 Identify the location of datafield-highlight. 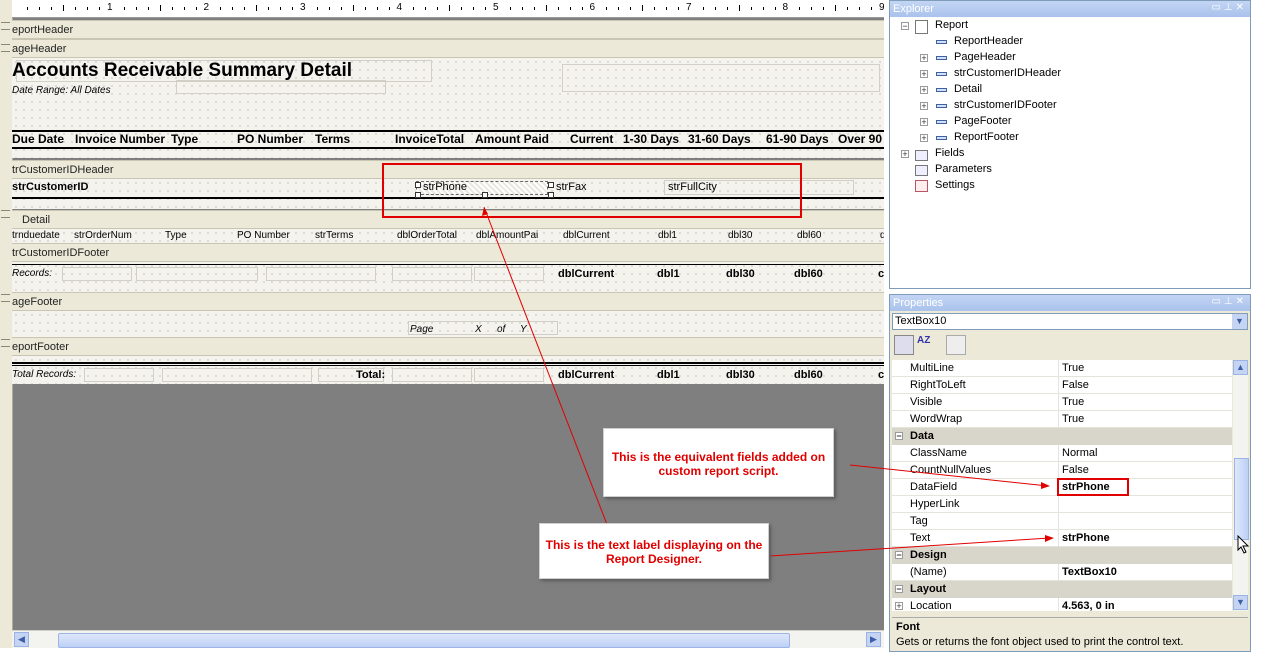
(1093, 487).